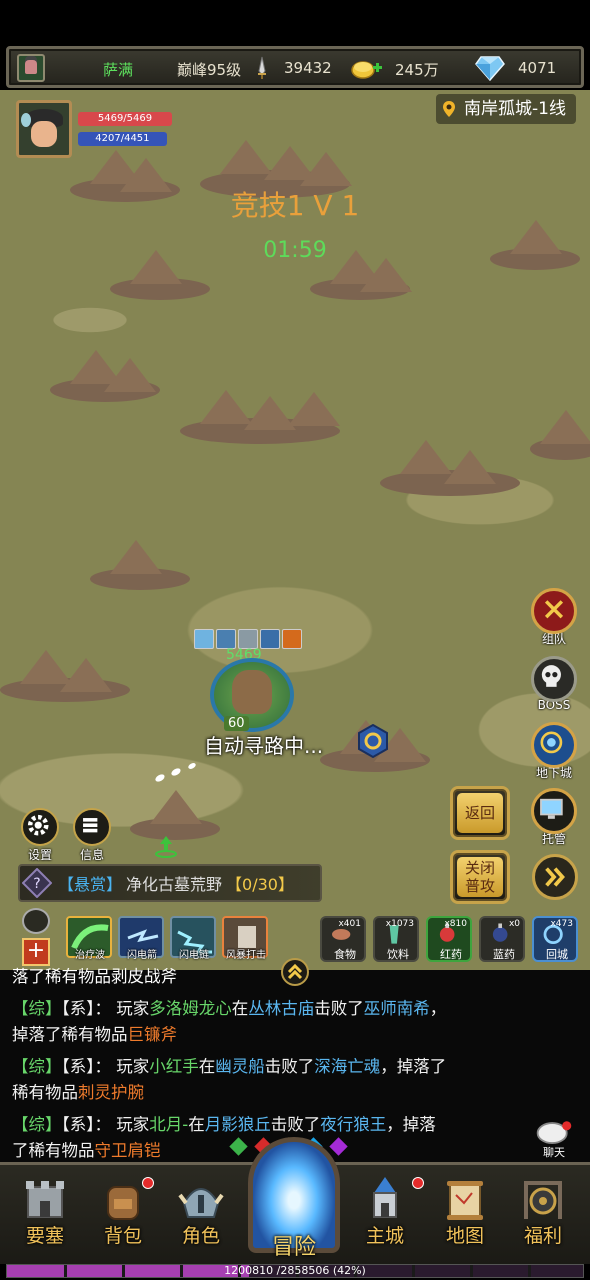 This screenshot has width=590, height=1280. Describe the element at coordinates (36, 921) in the screenshot. I see `refresh-skill-button` at that location.